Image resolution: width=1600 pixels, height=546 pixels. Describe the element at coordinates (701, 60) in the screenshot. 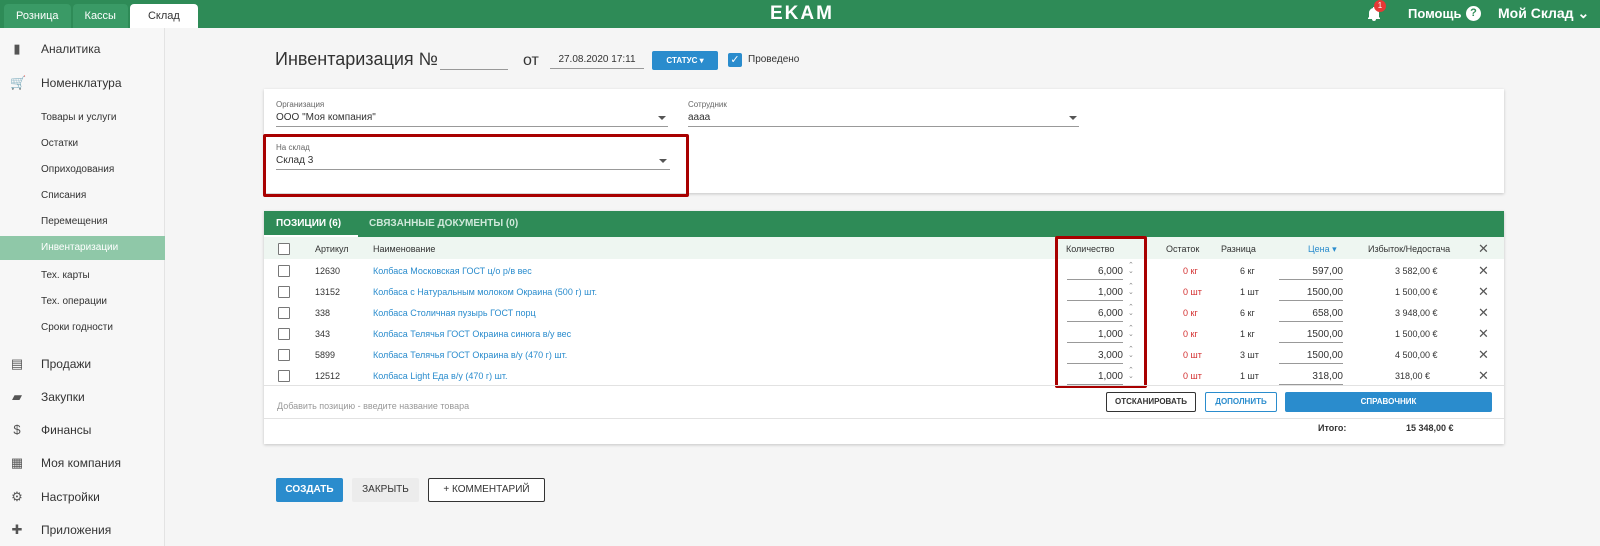

I see `caret-down-icon: ▾` at that location.